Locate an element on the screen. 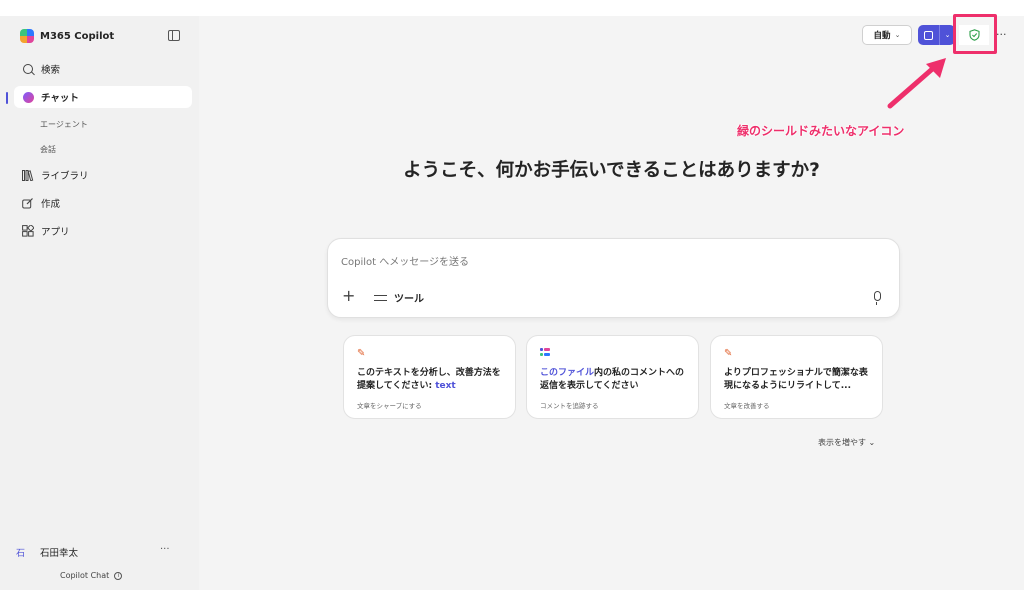  new-chat-button: ⌄ is located at coordinates (936, 35).